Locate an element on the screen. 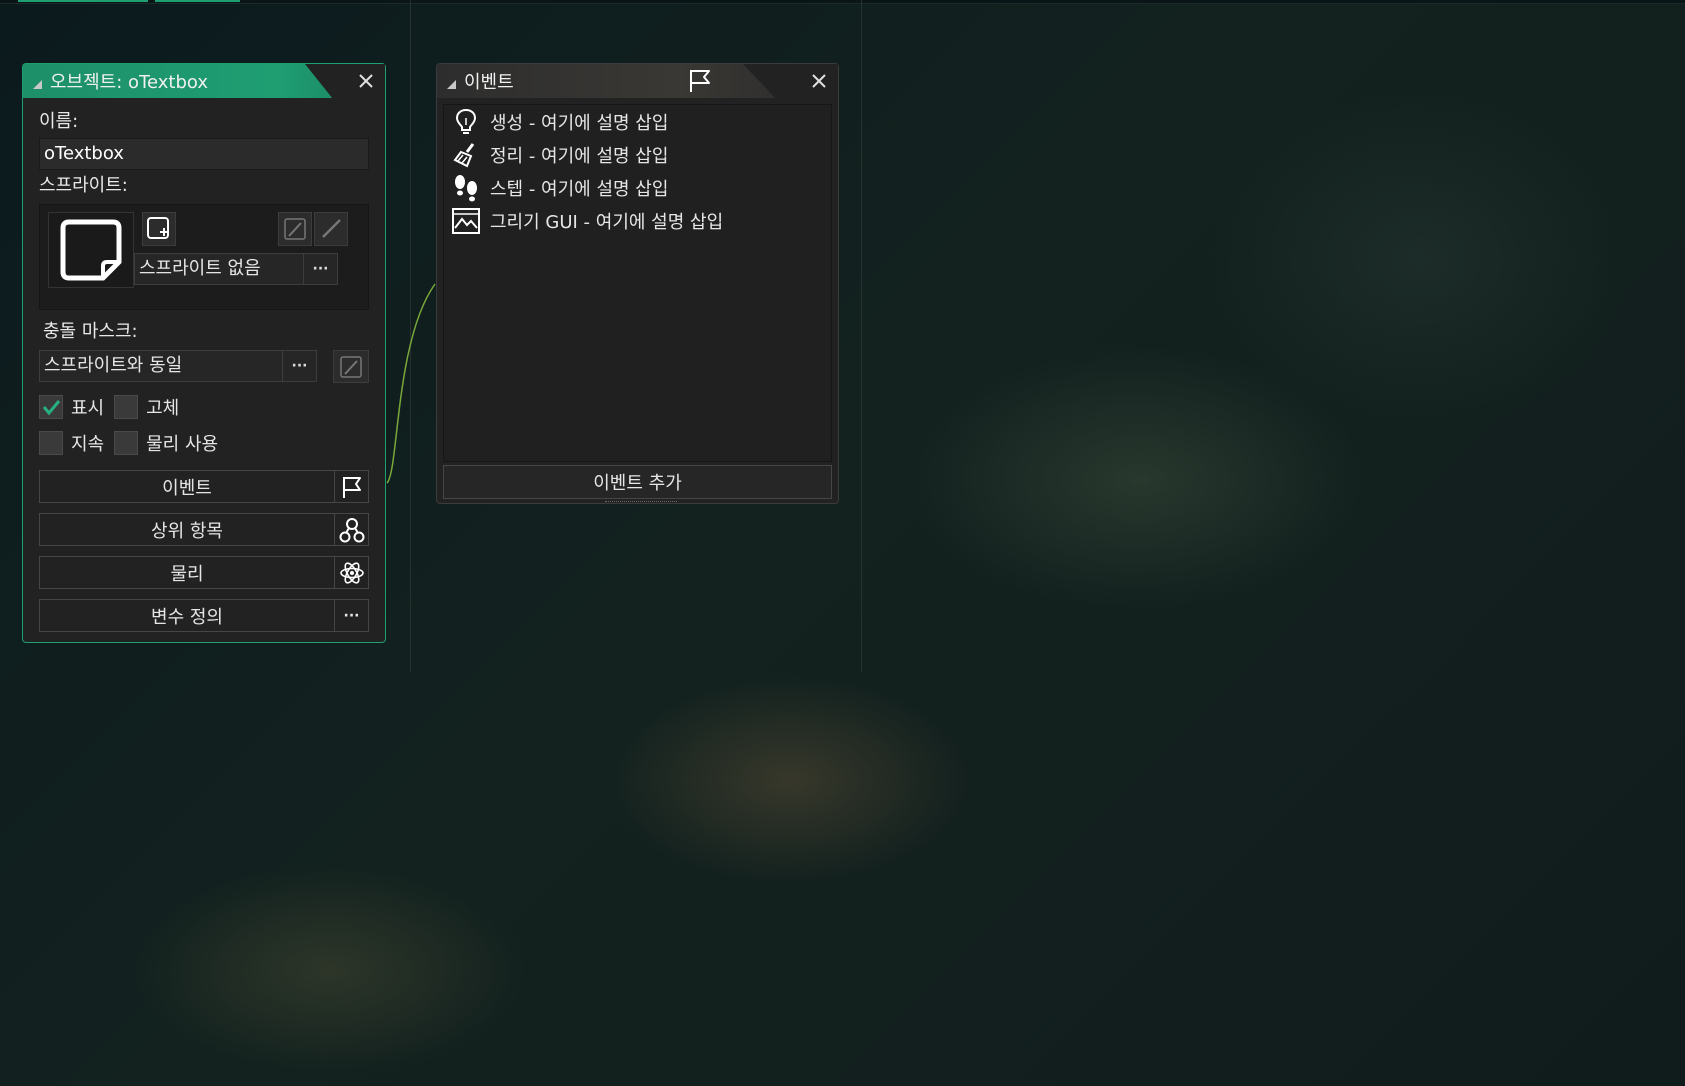 The image size is (1685, 1086). sprite-select-value: 스프라이트 없음 is located at coordinates (200, 268).